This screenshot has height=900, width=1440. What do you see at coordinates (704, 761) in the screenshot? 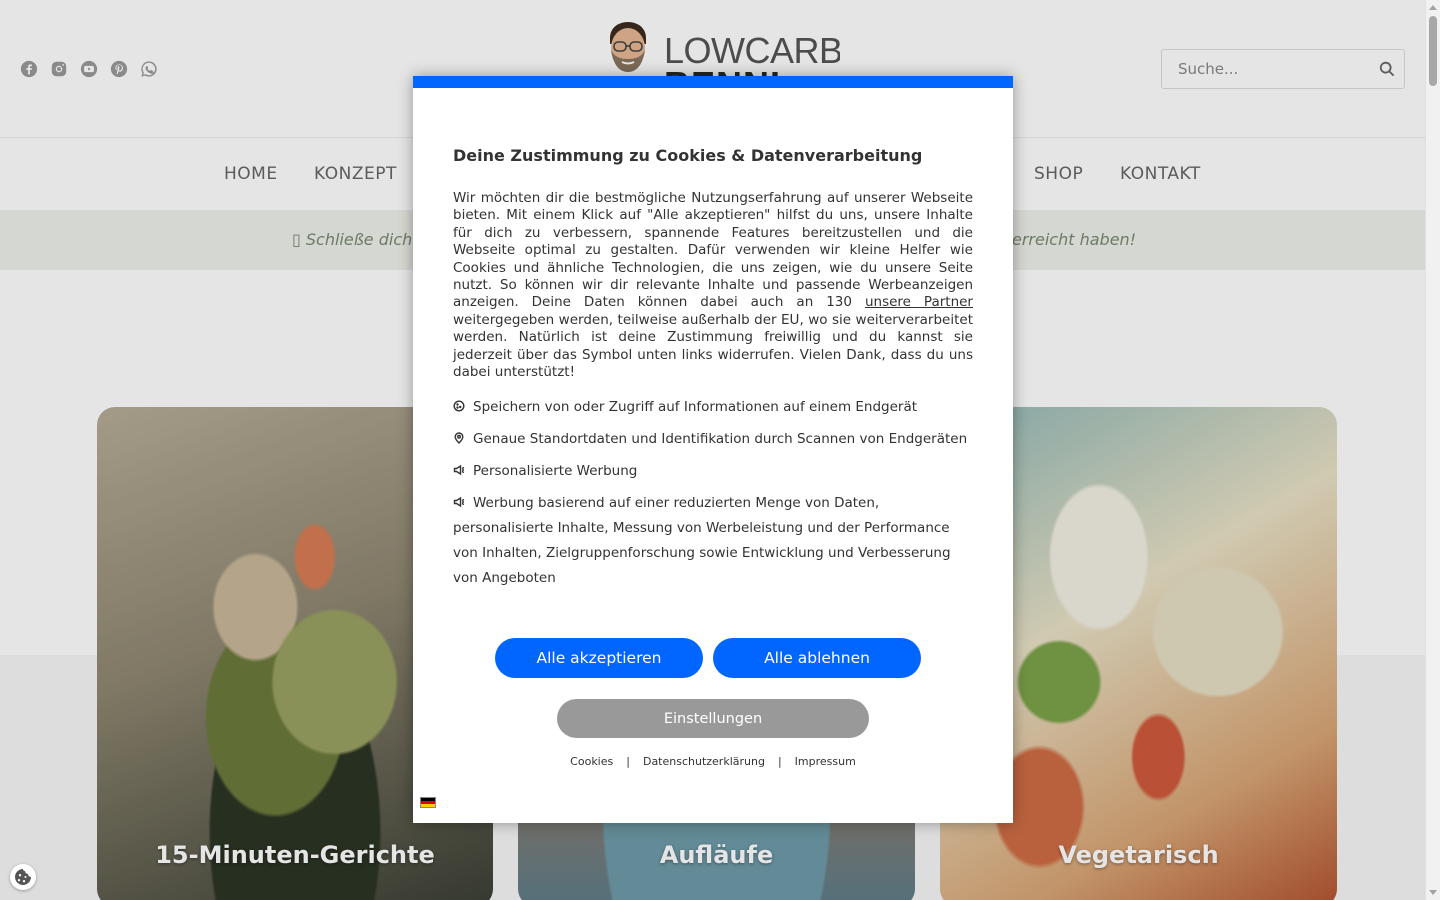
I see `privacy-policy-link: Datenschutzerklärung` at bounding box center [704, 761].